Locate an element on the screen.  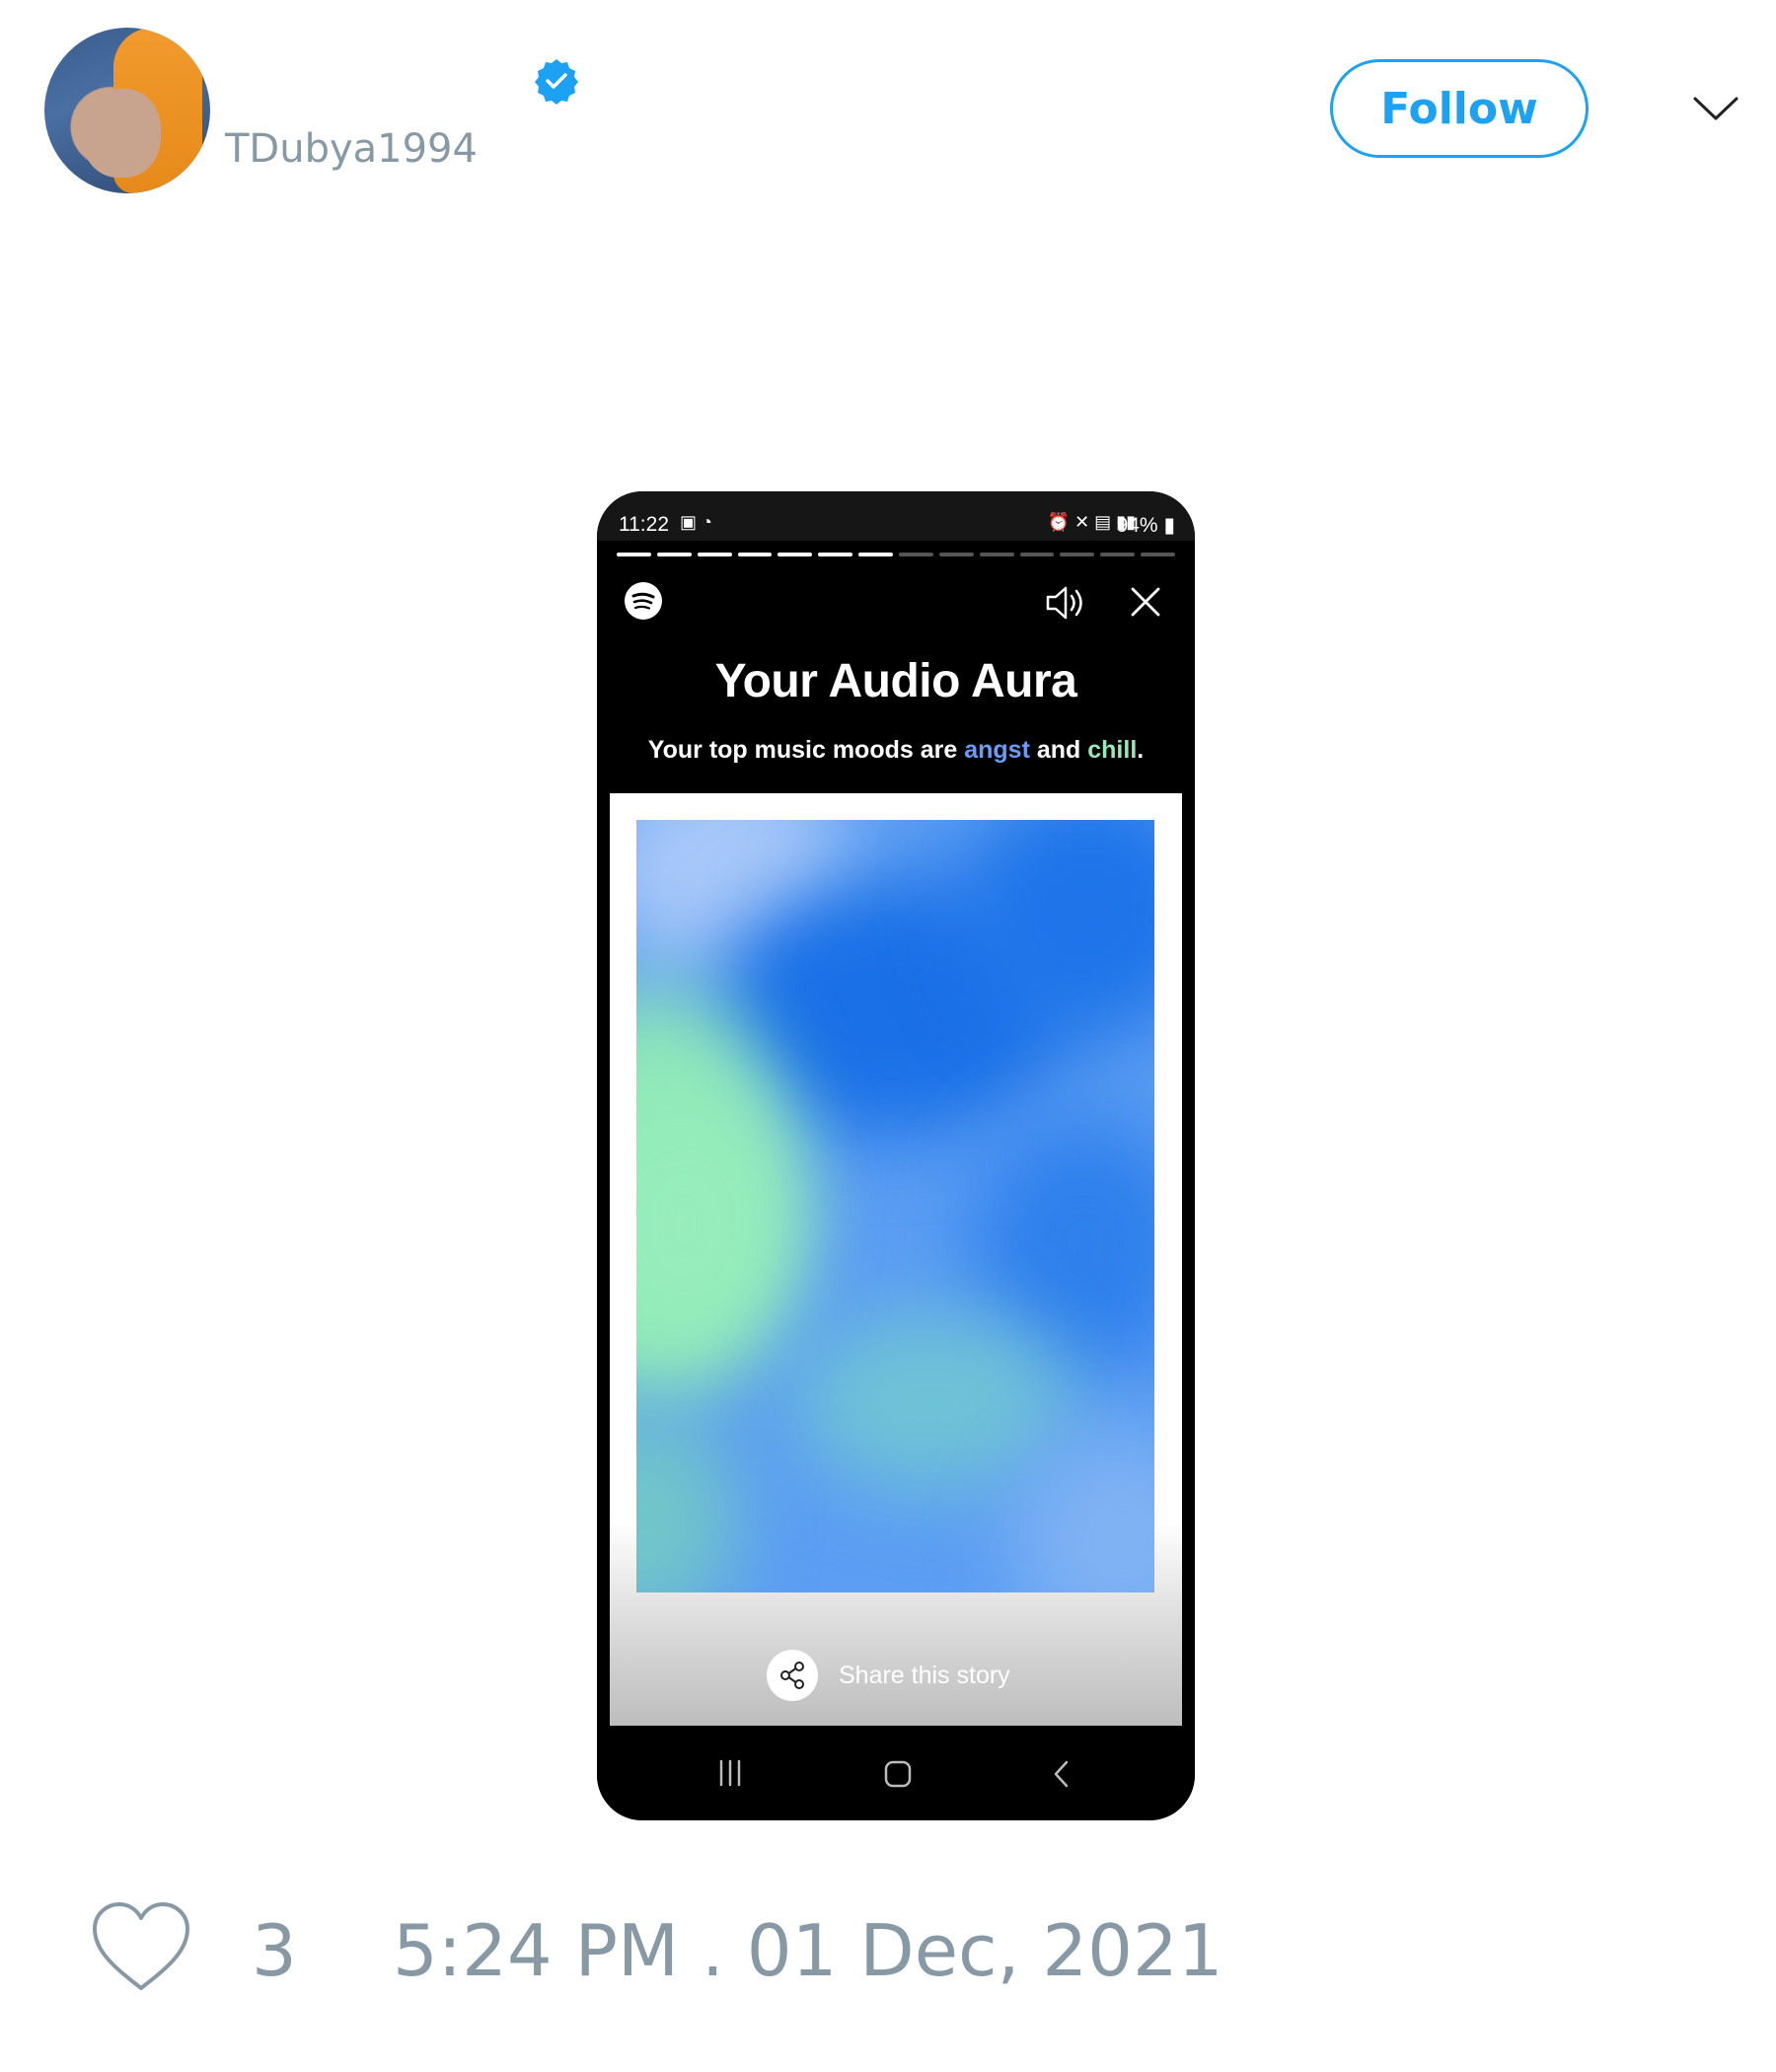
username: TDubya1994 is located at coordinates (352, 149).